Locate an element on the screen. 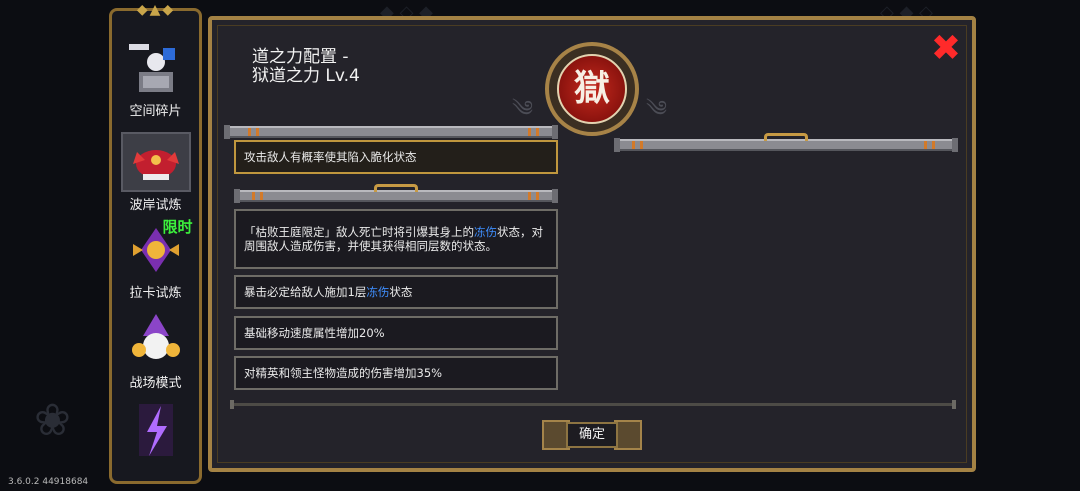 The image size is (1080, 491). sidebar-item-laka-trial: 限时 拉卡试炼 is located at coordinates (155, 261).